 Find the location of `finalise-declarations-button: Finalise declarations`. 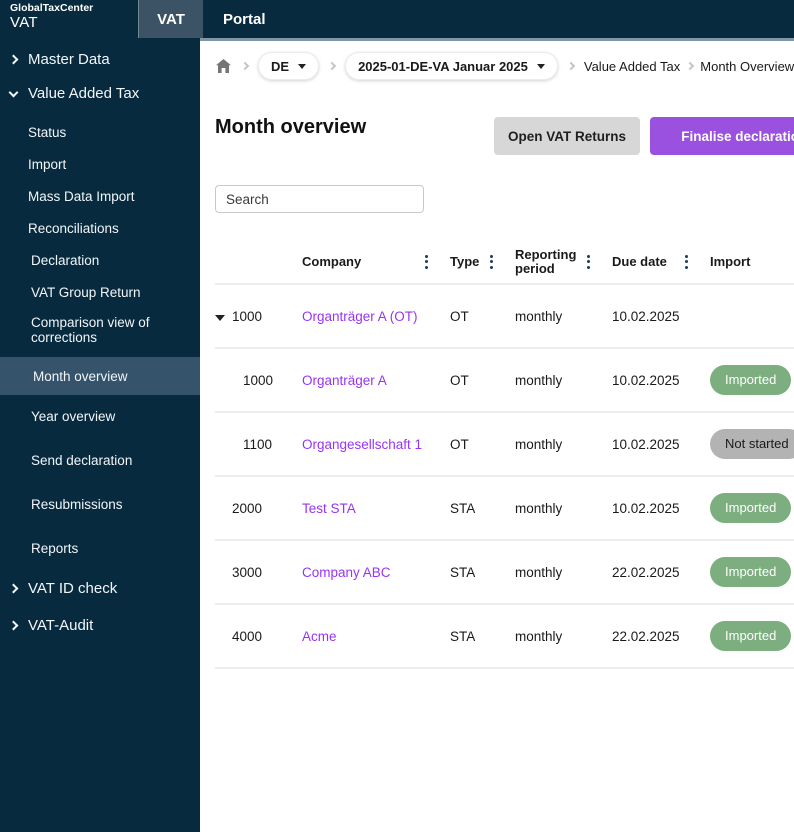

finalise-declarations-button: Finalise declarations is located at coordinates (722, 136).